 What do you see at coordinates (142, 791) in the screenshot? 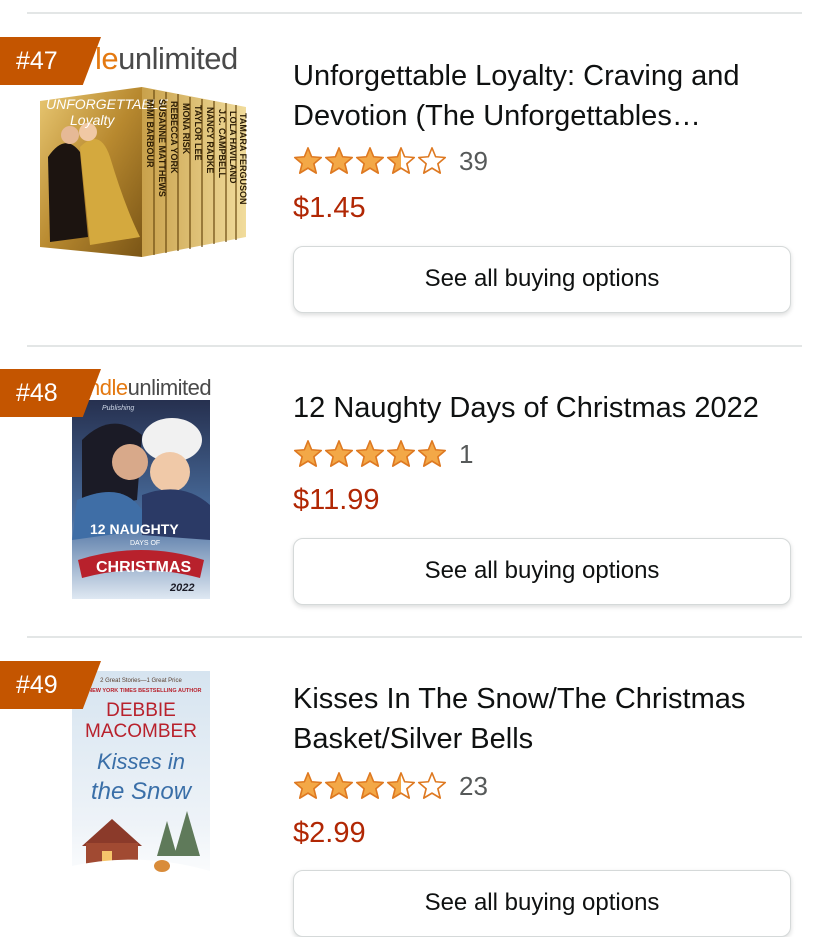
I see `svg-text: the Snow` at bounding box center [142, 791].